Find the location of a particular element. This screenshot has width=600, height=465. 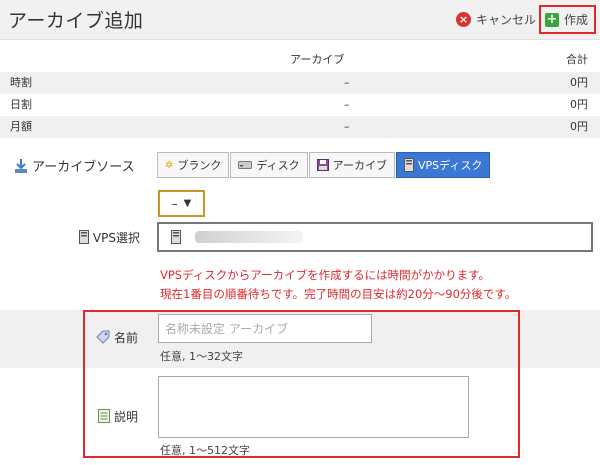

plus-icon: + is located at coordinates (552, 19).